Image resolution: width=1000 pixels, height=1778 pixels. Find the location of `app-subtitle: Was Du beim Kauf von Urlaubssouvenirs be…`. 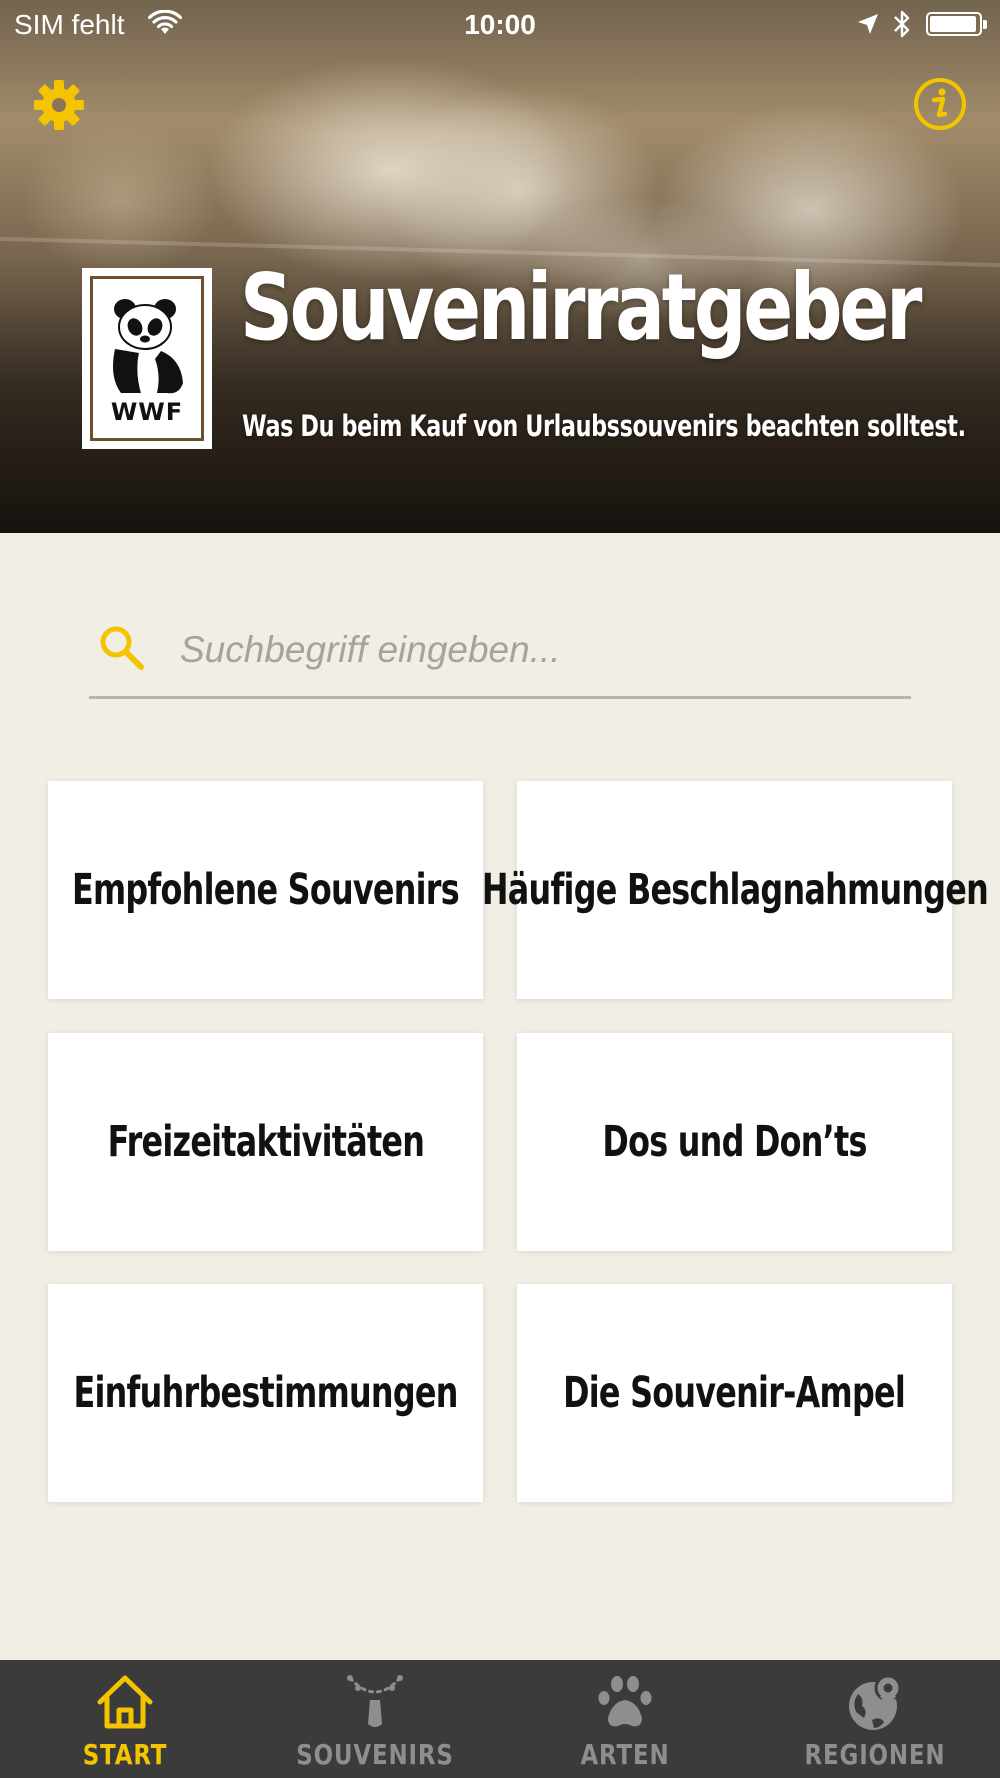

app-subtitle: Was Du beim Kauf von Urlaubssouvenirs be… is located at coordinates (604, 426).